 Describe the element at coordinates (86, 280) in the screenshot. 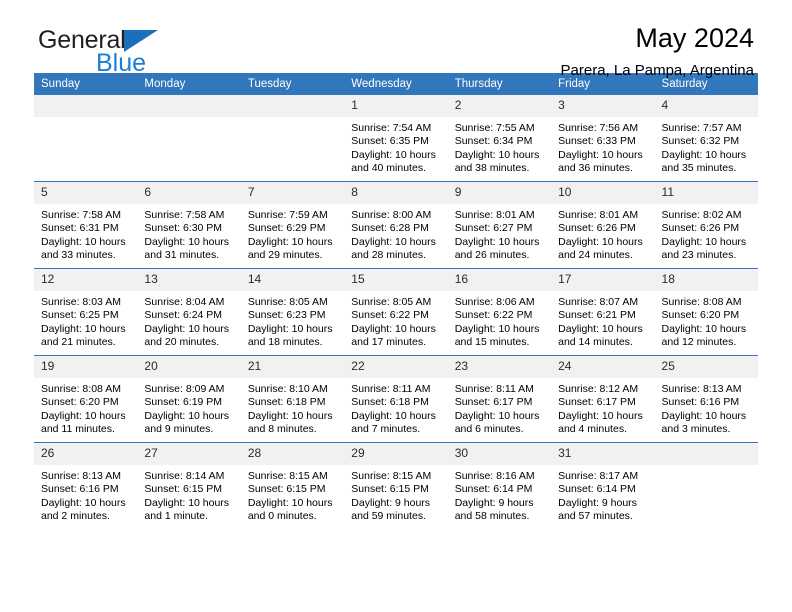

I see `day-number: 12` at that location.